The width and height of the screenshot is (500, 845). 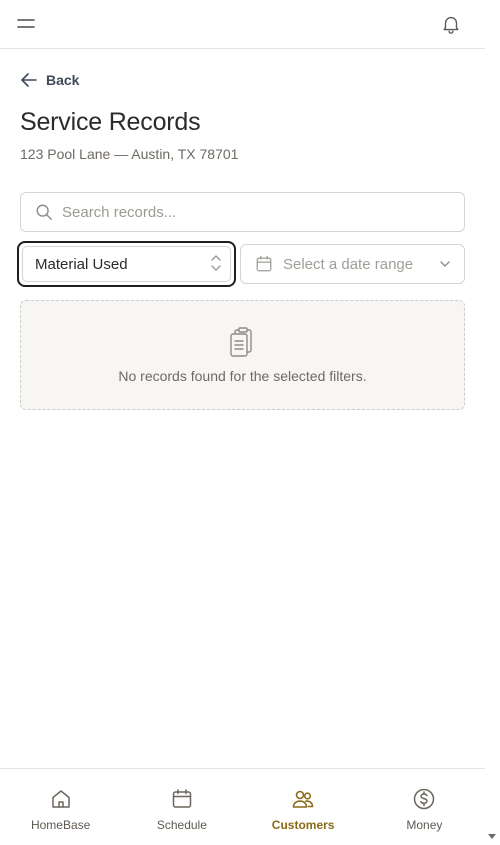 I want to click on home-icon, so click(x=60, y=799).